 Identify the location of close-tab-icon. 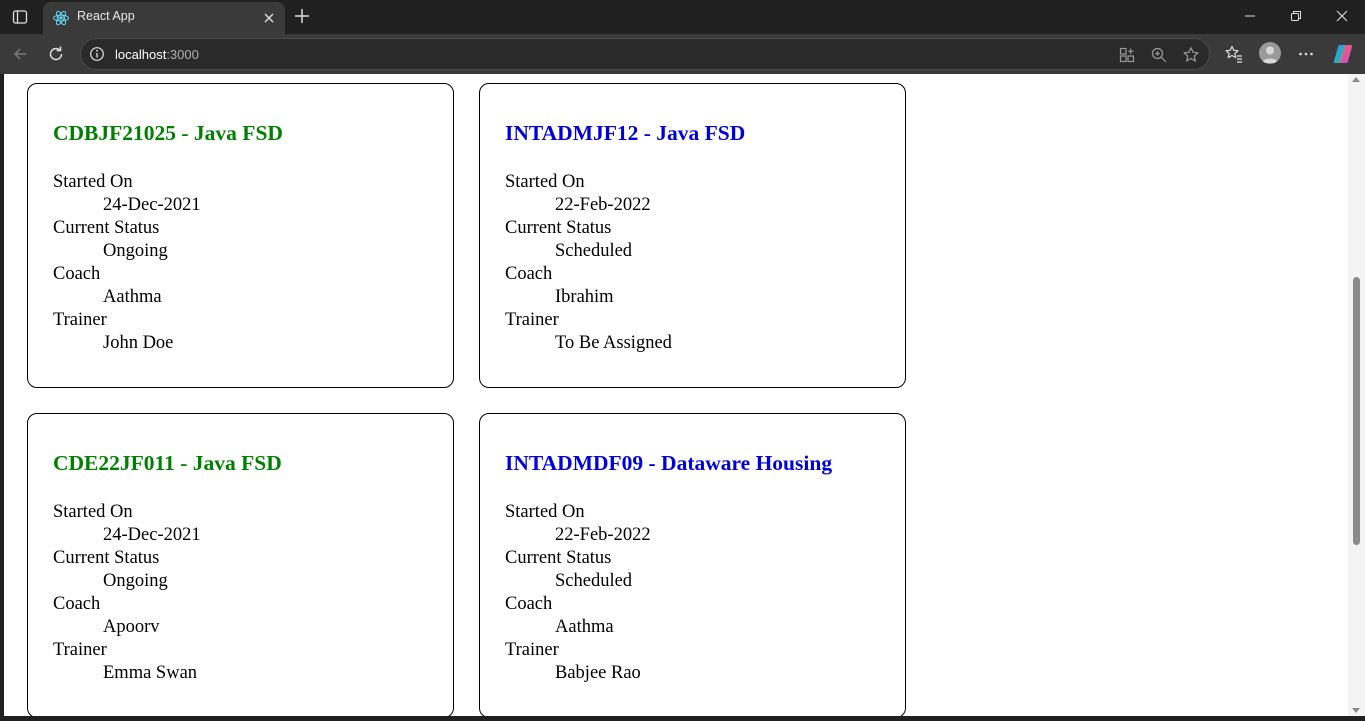
(269, 18).